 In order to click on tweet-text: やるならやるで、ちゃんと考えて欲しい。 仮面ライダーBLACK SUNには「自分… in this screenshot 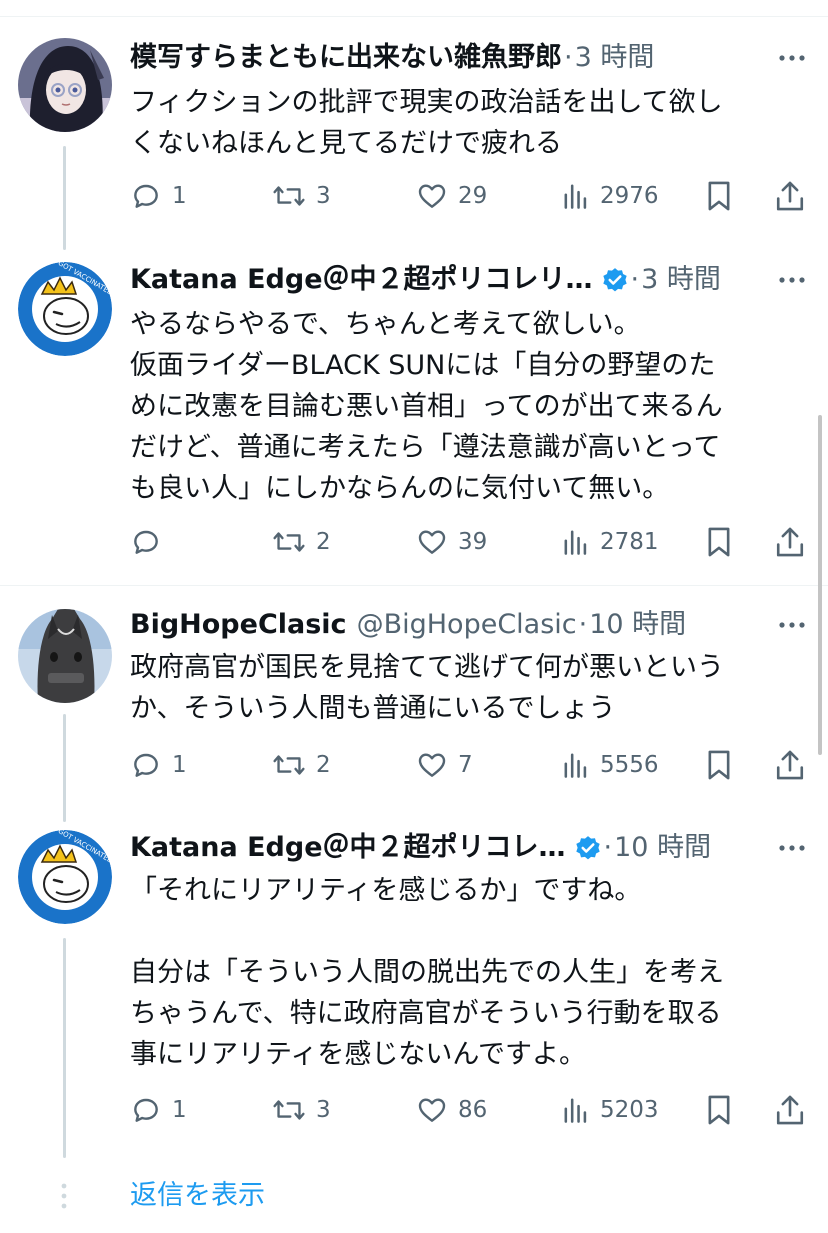, I will do `click(426, 406)`.